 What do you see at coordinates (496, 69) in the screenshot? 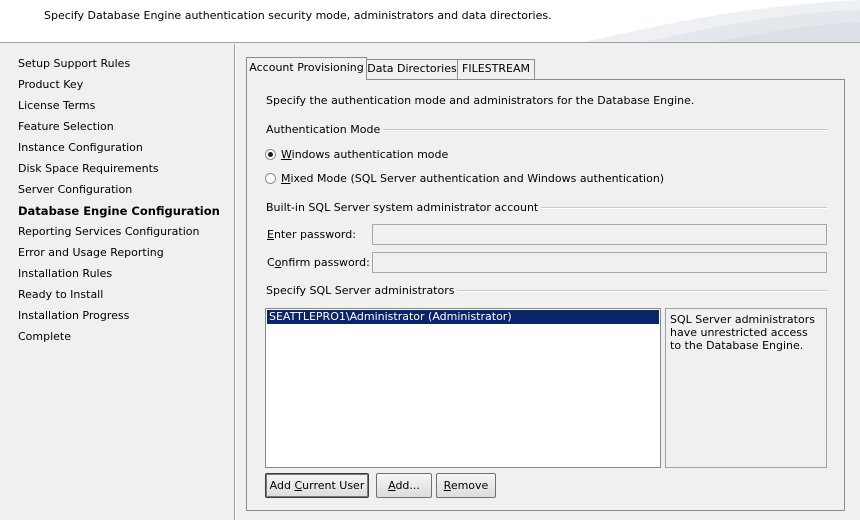
I see `tab-filestream: FILESTREAM` at bounding box center [496, 69].